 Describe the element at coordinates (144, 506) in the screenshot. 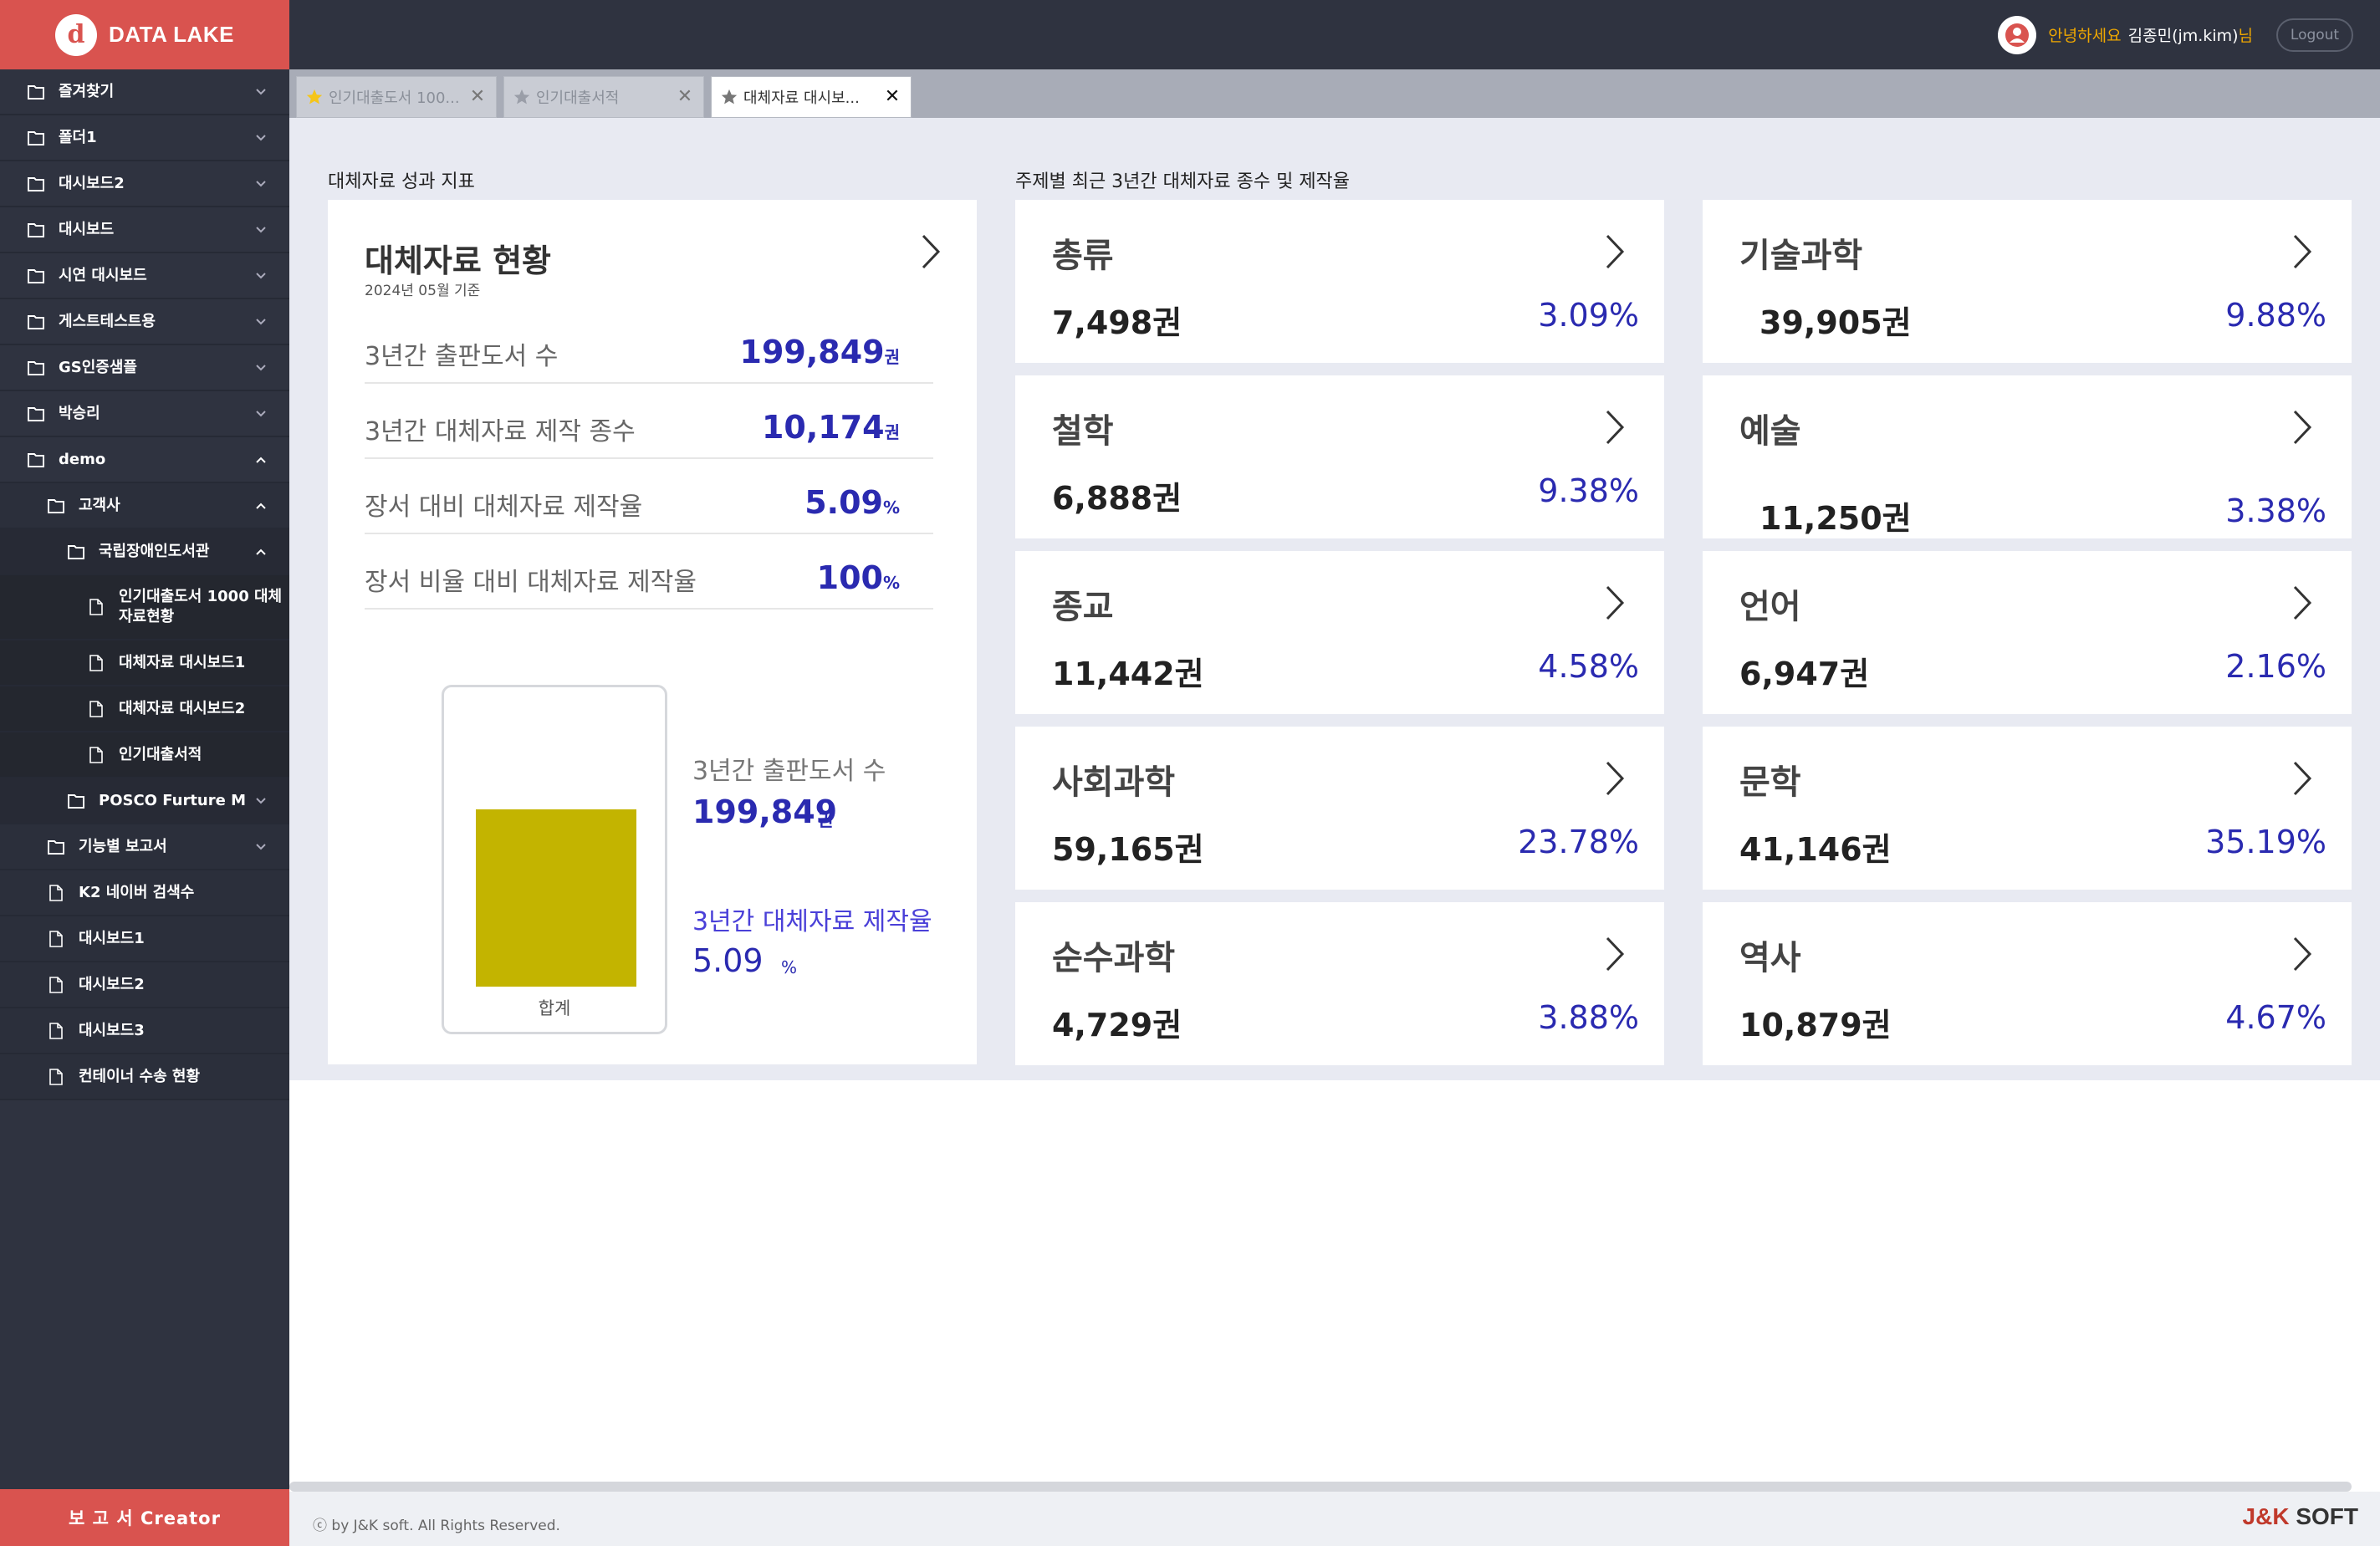

I see `sidebar-item: 고객사` at that location.